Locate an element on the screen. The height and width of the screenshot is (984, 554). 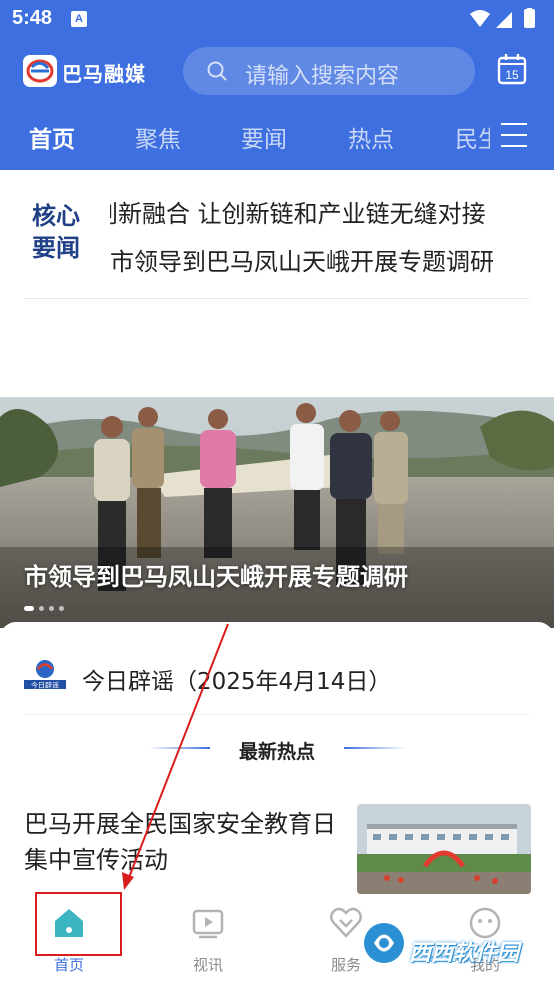
nav-video-label: 视讯 is located at coordinates (207, 965).